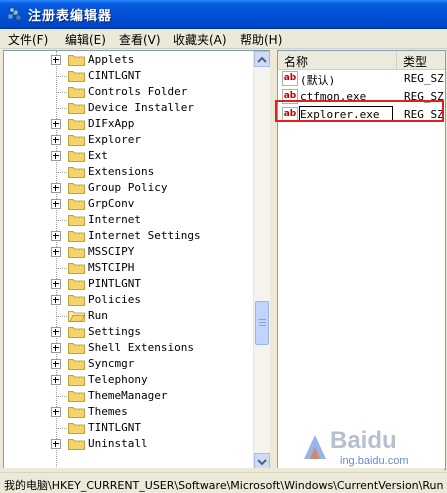 The width and height of the screenshot is (447, 493). I want to click on tree-item-applets: Applets, so click(129, 60).